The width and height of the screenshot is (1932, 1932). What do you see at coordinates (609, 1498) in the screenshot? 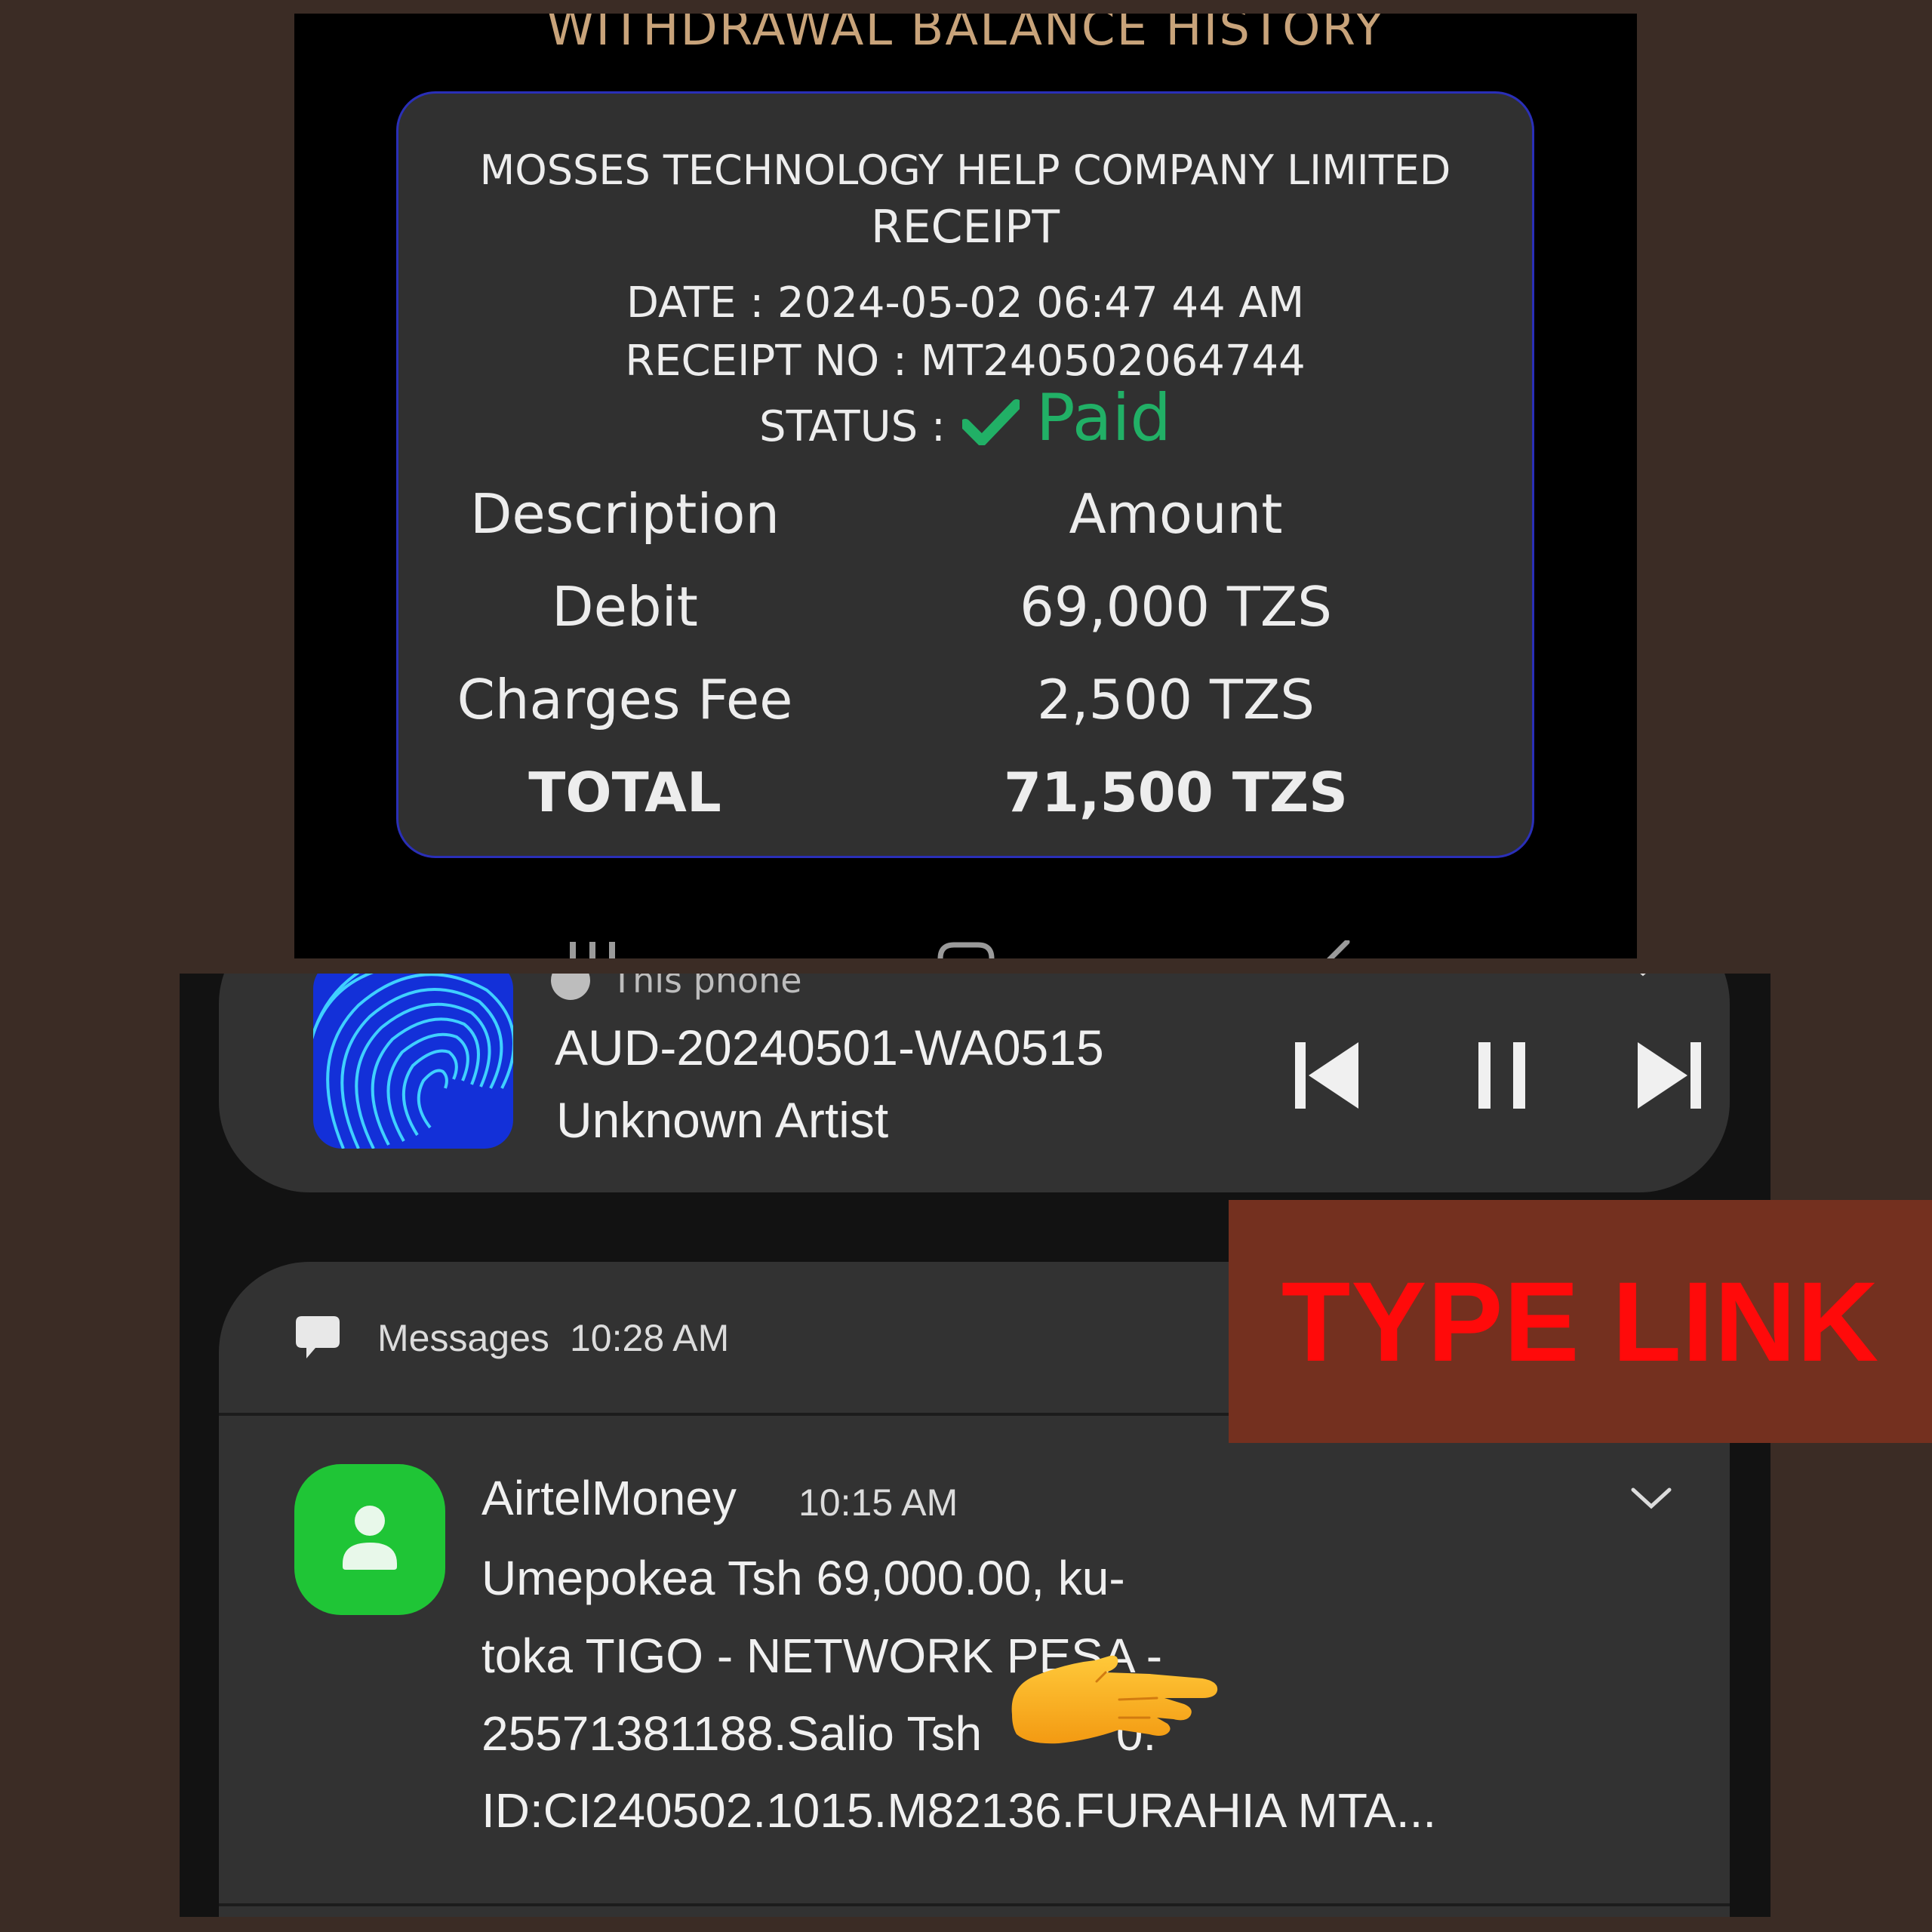
I see `sms-sender: AirtelMoney` at bounding box center [609, 1498].